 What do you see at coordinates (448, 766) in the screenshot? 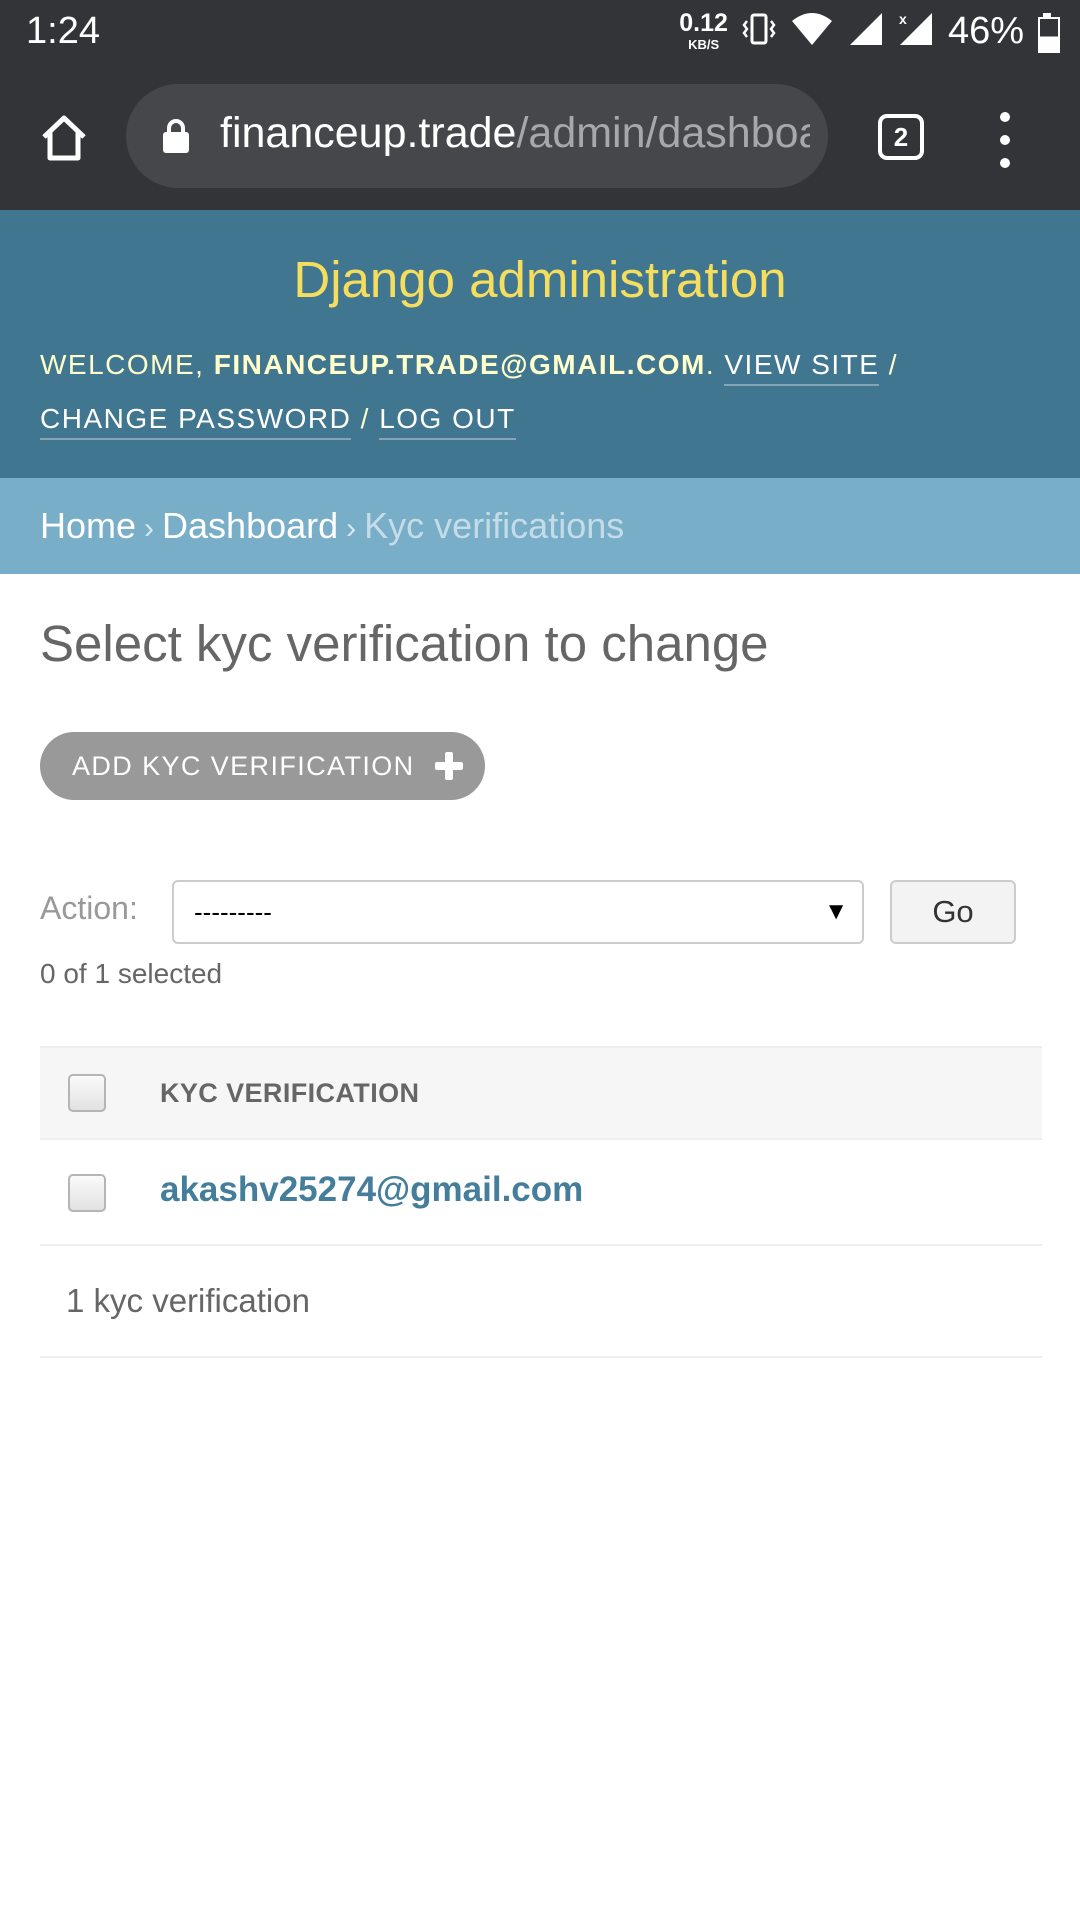
I see `plus-icon` at bounding box center [448, 766].